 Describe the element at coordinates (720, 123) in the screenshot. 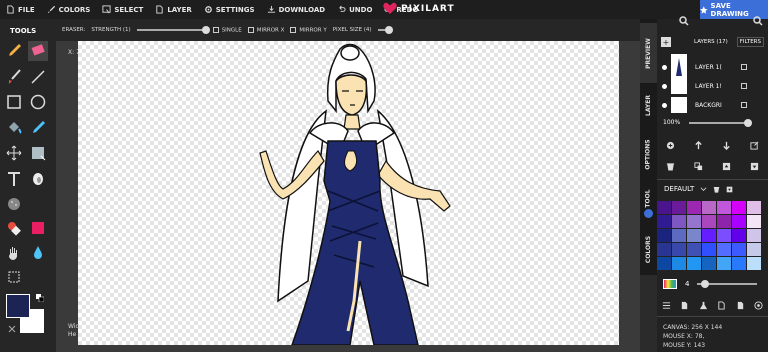

I see `opacity-slider` at that location.